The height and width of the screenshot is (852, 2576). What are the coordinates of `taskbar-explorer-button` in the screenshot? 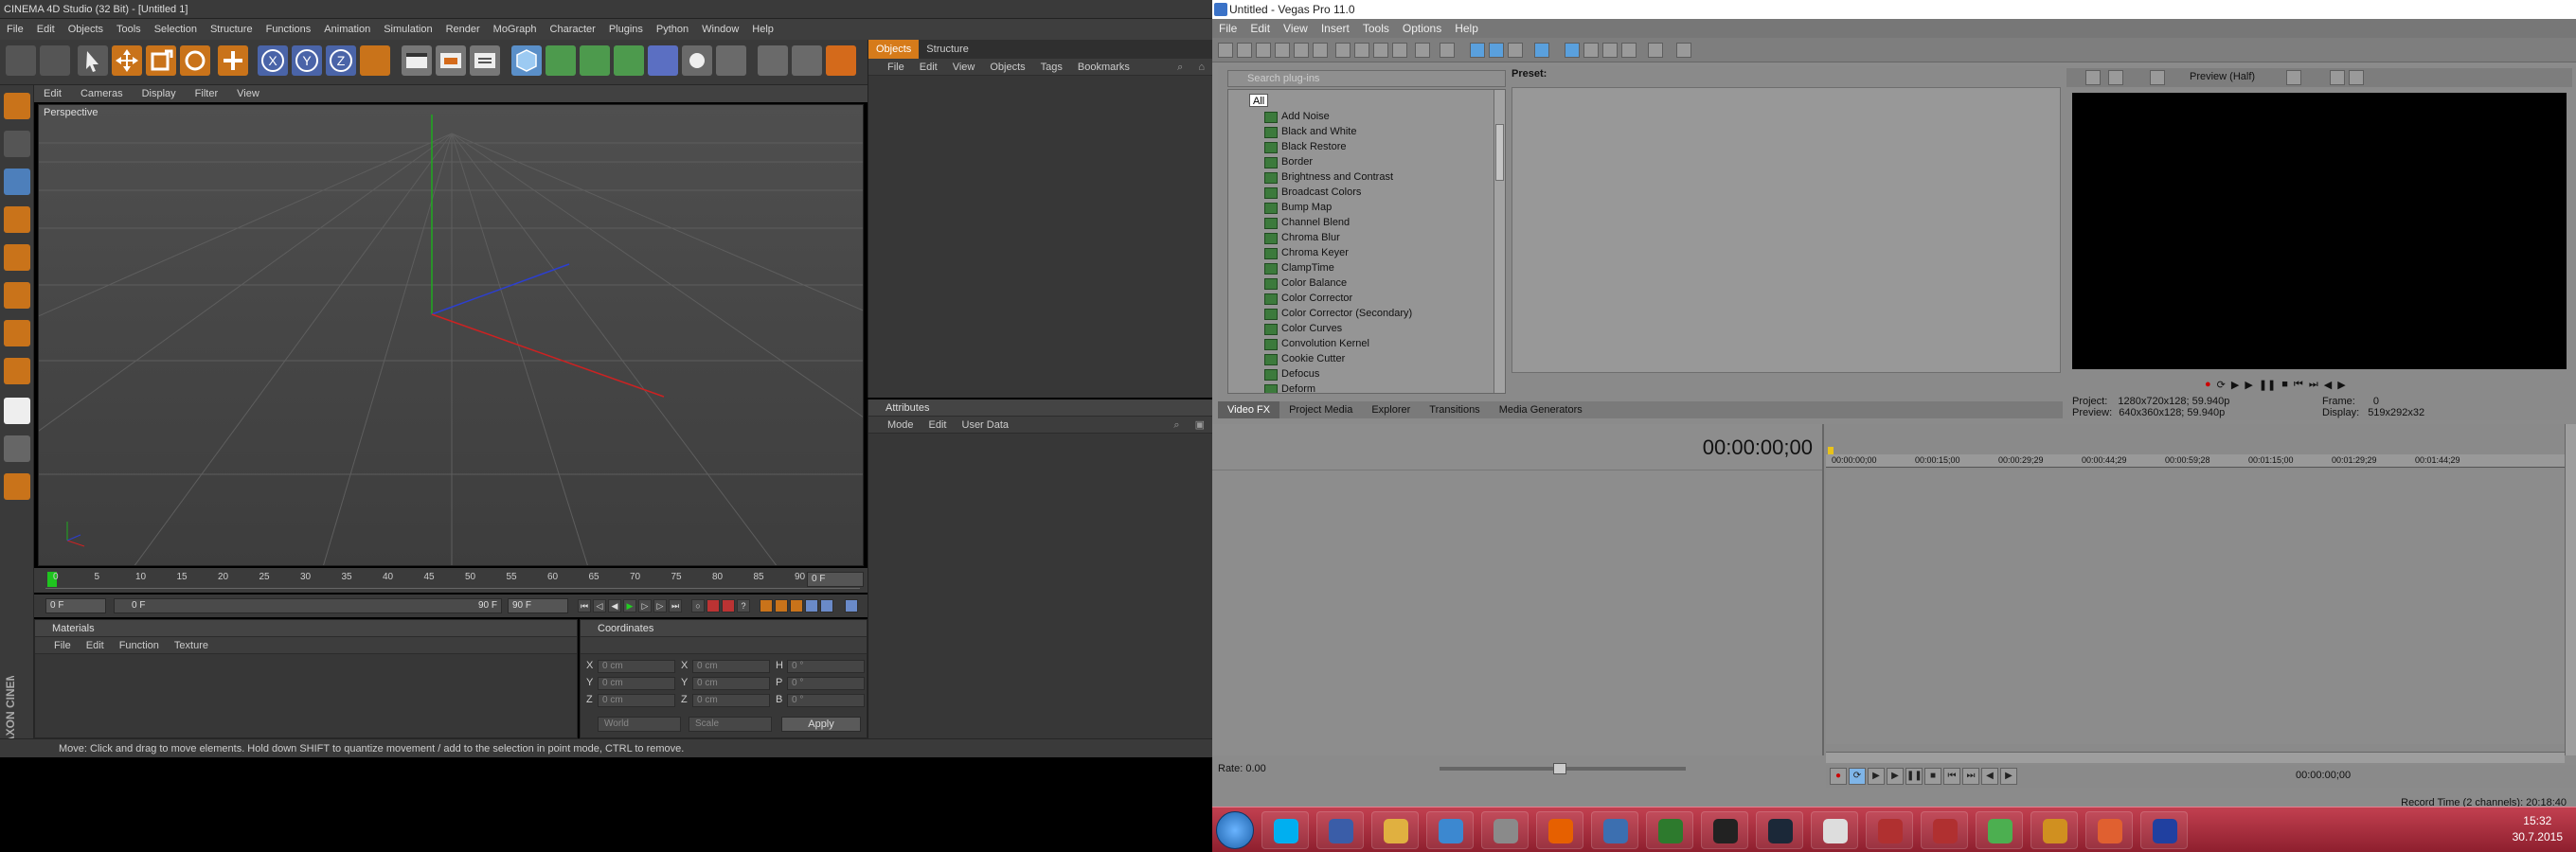 It's located at (1395, 830).